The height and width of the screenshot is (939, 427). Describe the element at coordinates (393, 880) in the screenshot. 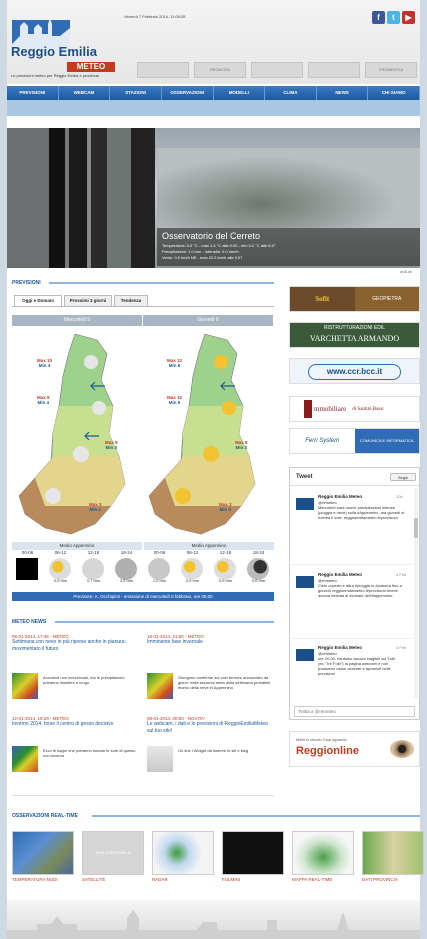

I see `obs-label: DATI PROVINCIA` at that location.